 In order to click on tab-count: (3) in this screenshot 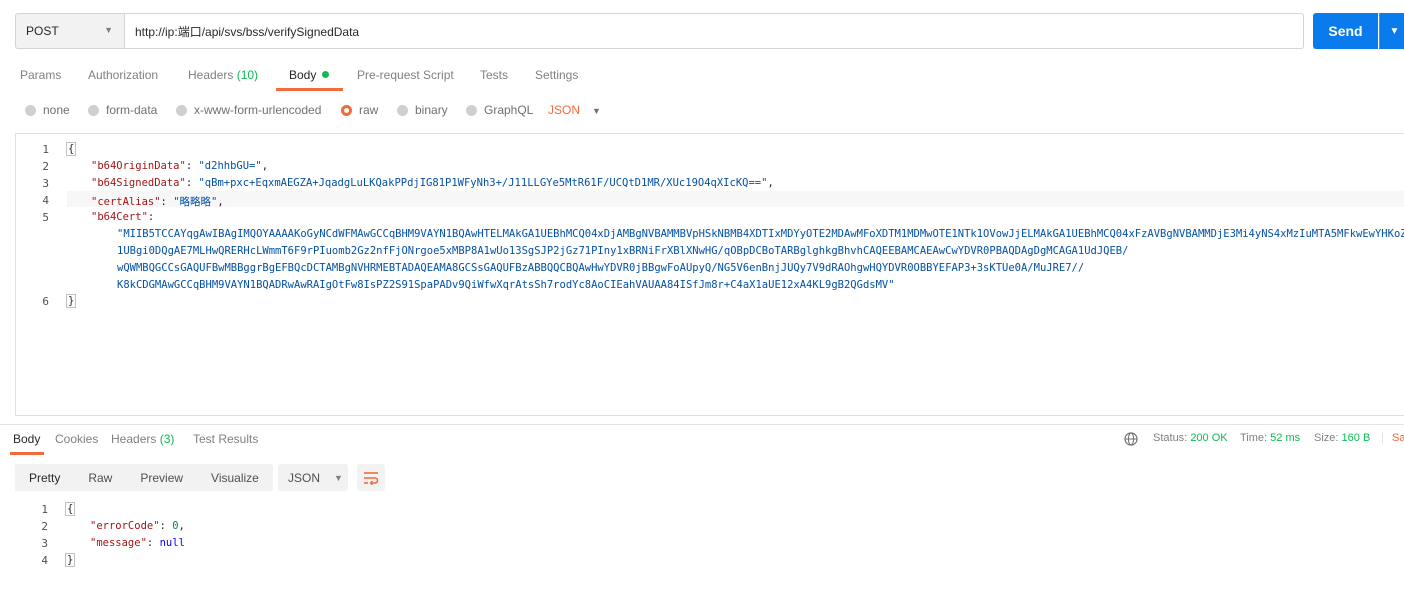, I will do `click(167, 439)`.